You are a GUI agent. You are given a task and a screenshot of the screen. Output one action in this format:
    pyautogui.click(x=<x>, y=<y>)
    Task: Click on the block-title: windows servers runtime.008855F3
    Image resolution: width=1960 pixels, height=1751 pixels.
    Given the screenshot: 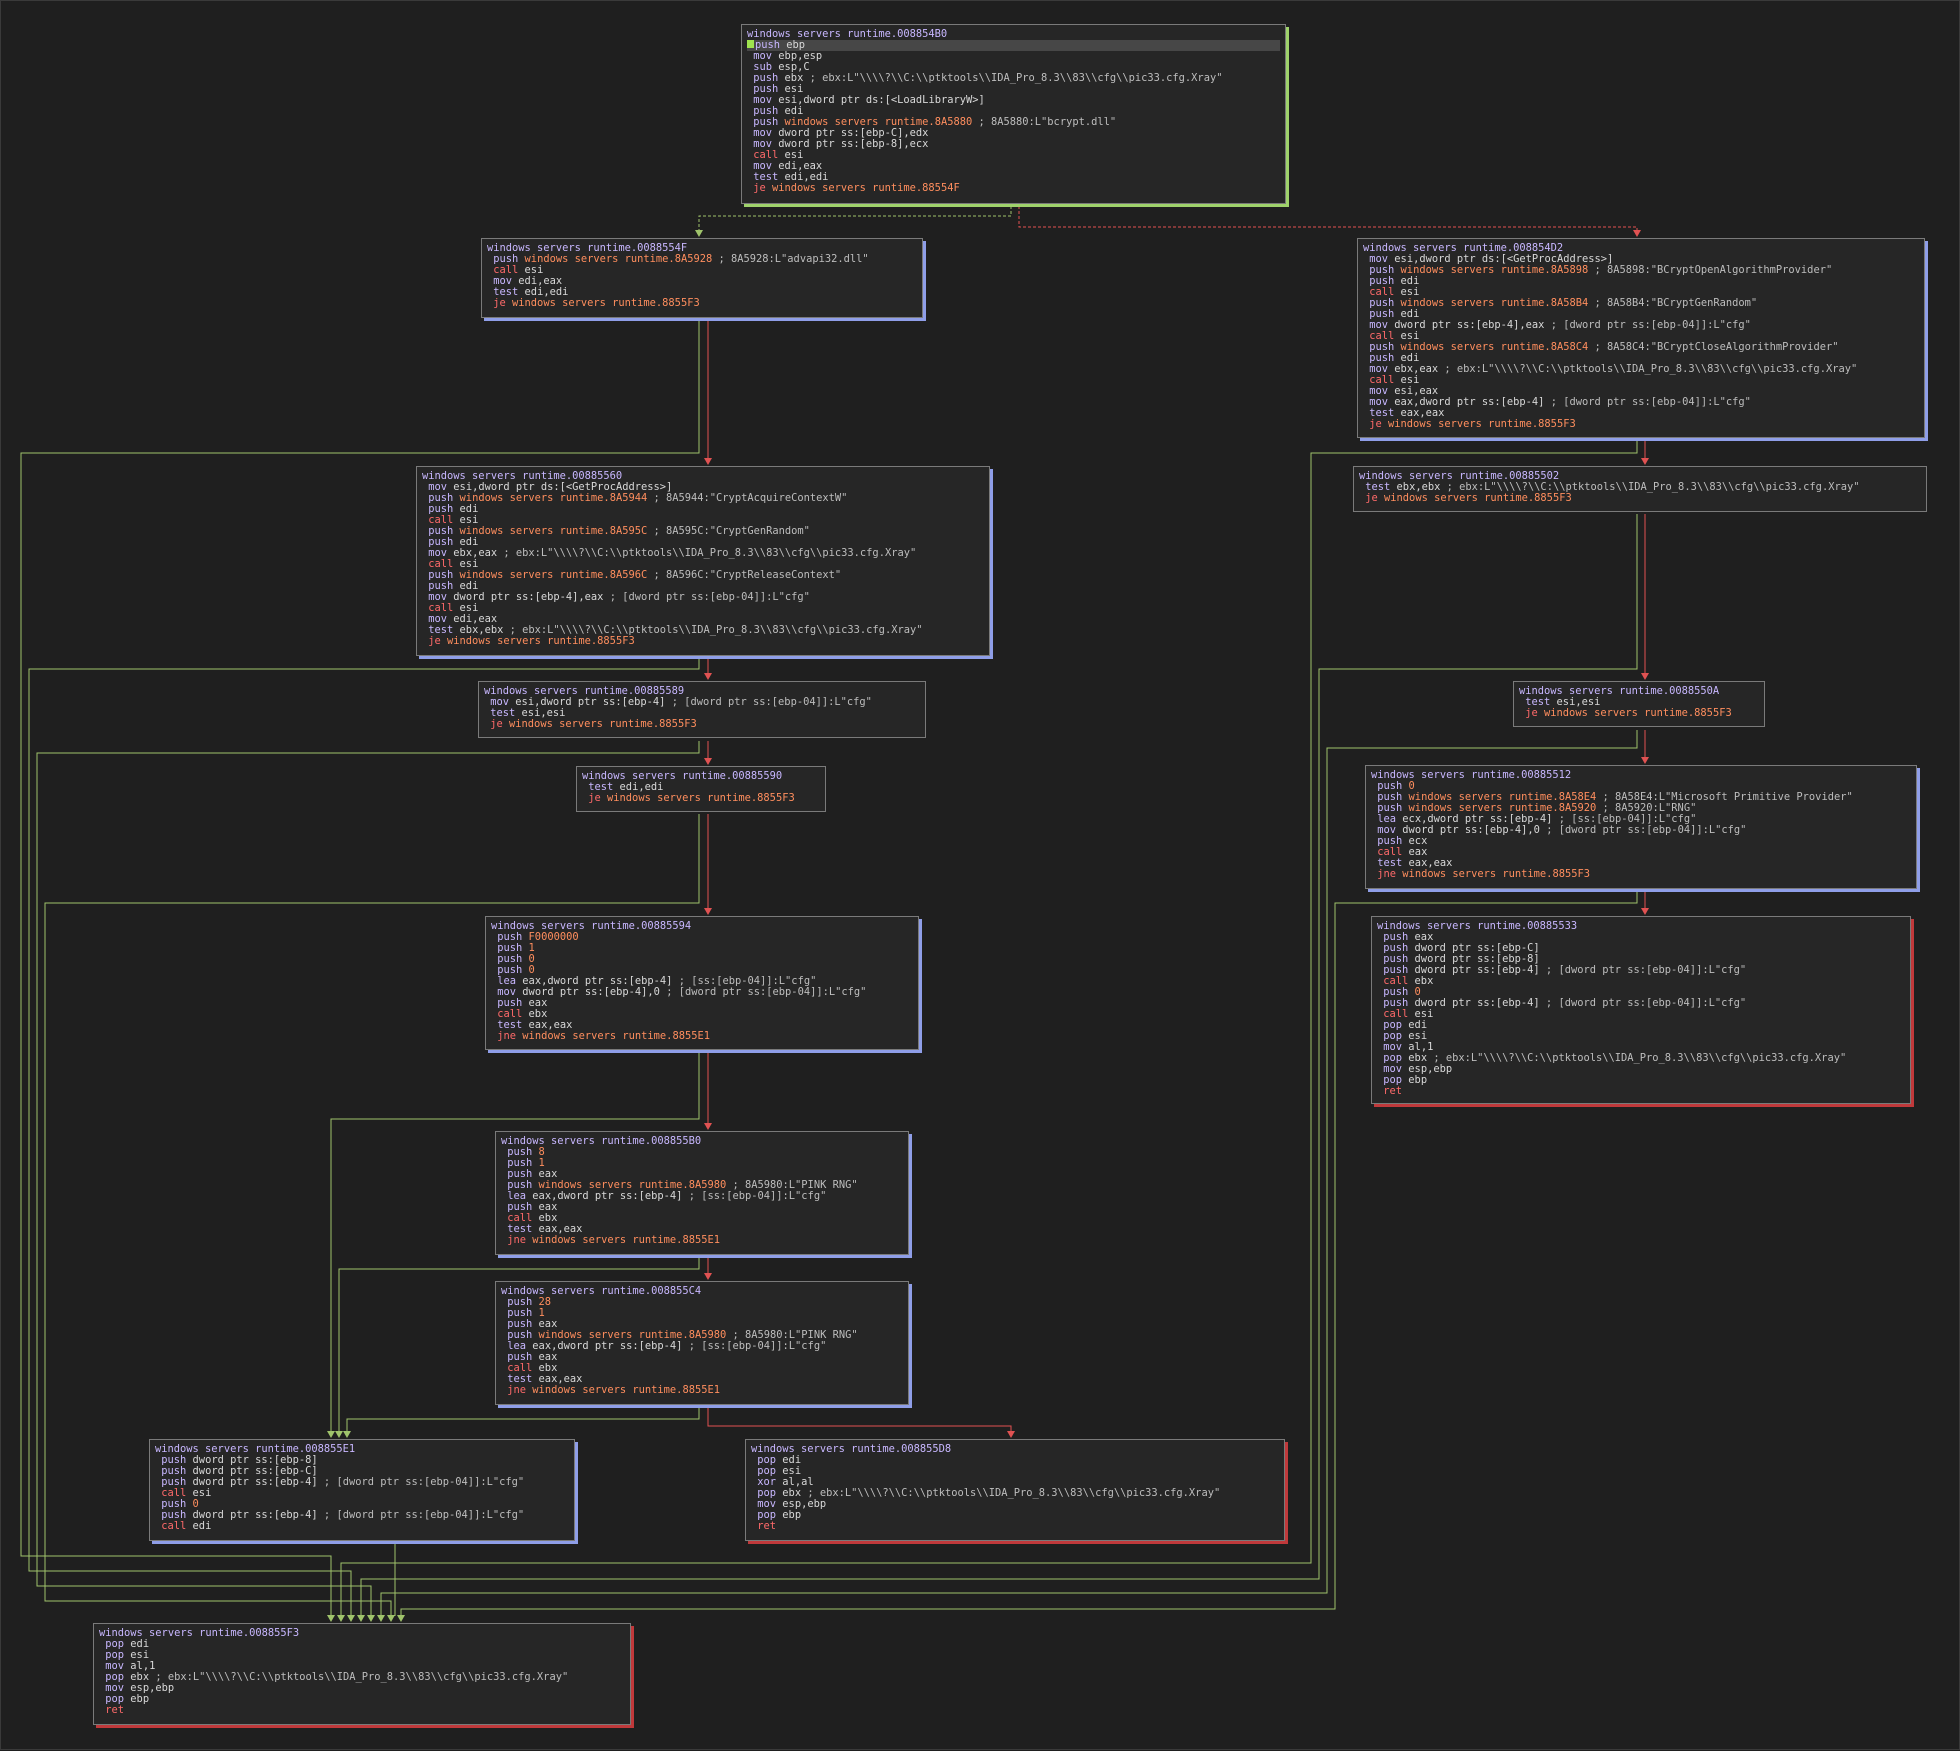 What is the action you would take?
    pyautogui.click(x=362, y=1633)
    